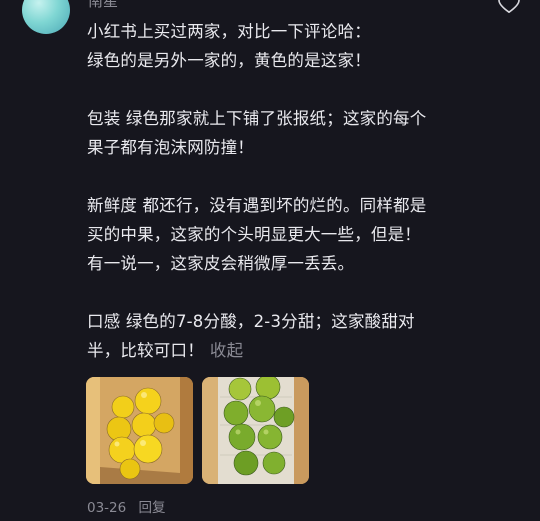 The height and width of the screenshot is (521, 540). What do you see at coordinates (287, 46) in the screenshot?
I see `comment-paragraph: 小红书上买过两家，对比一下评论哈： 绿色的是另外一家的，黄色的是这家！` at bounding box center [287, 46].